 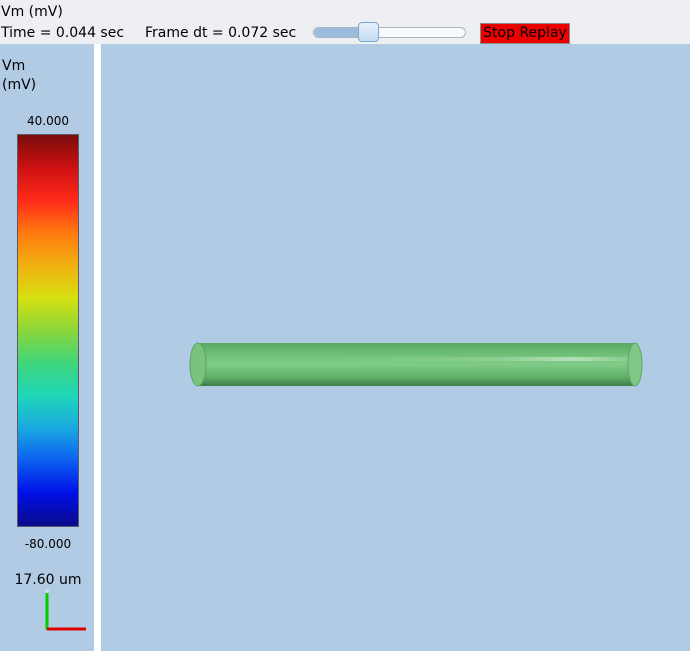 What do you see at coordinates (32, 12) in the screenshot?
I see `plot-title: Vm (mV)` at bounding box center [32, 12].